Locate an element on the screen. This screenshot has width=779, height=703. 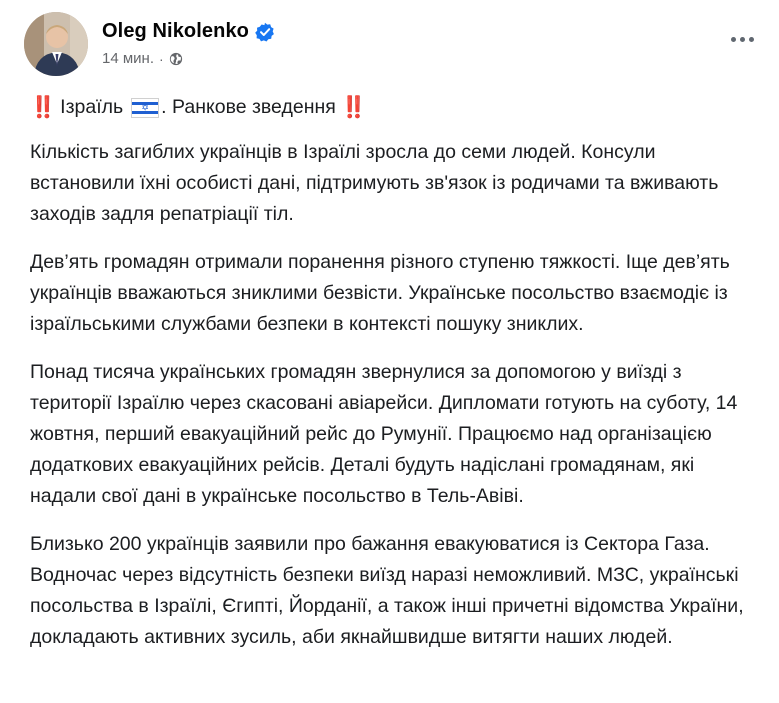
title-country: Ізраїль is located at coordinates (92, 107).